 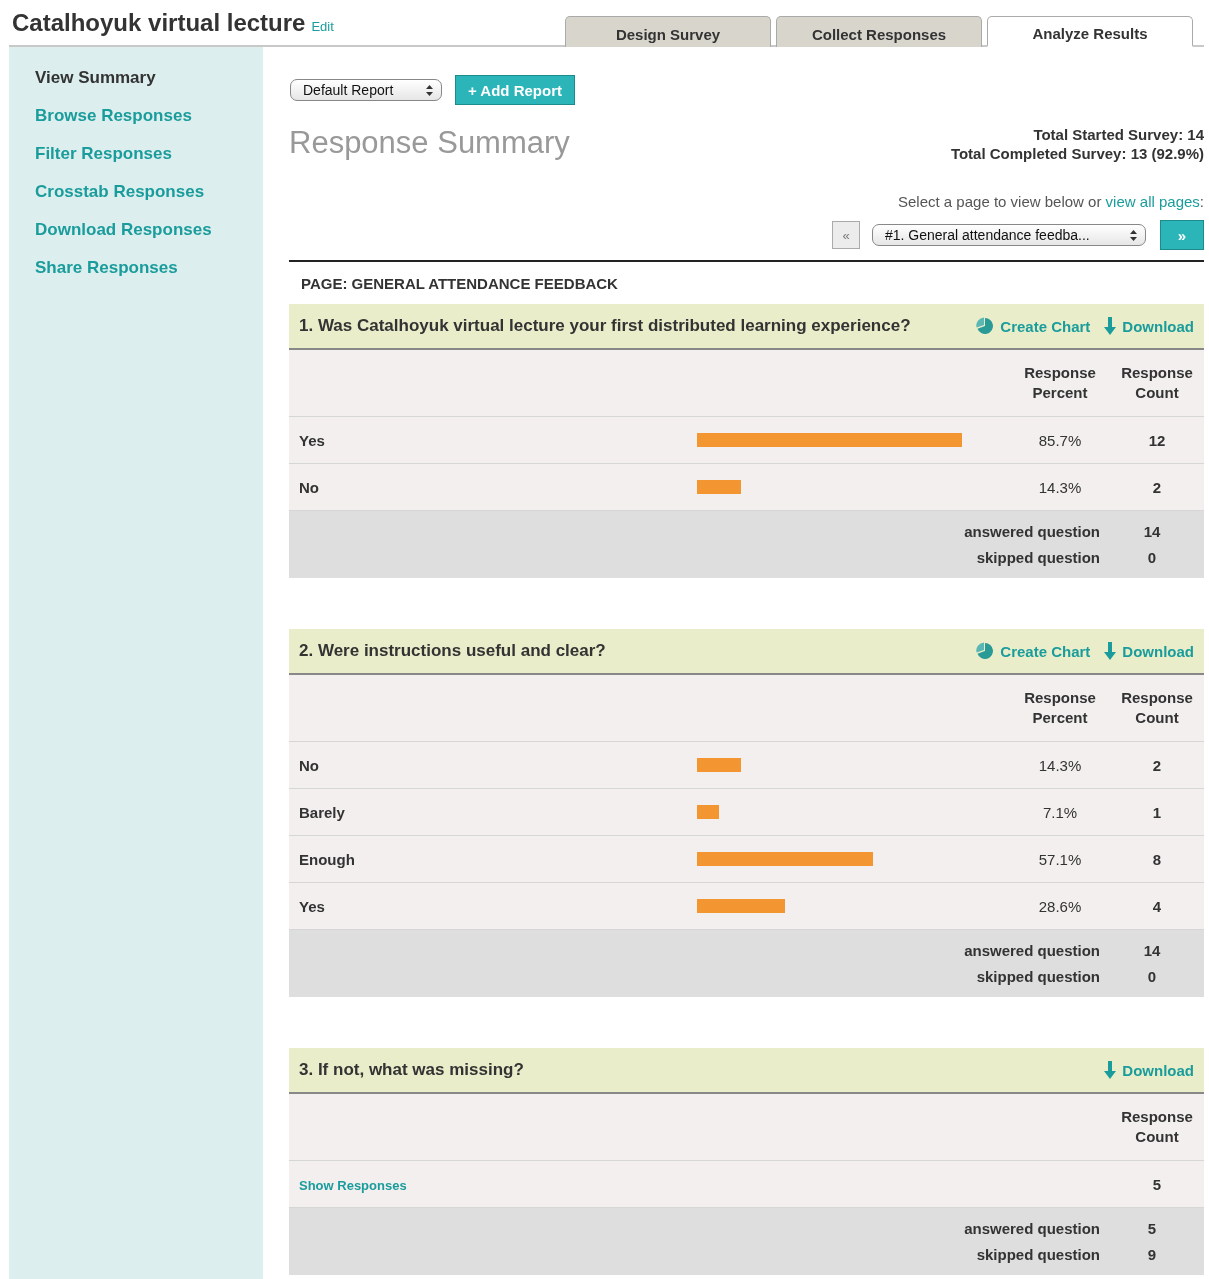 I want to click on page-heading: Response Summary, so click(x=429, y=143).